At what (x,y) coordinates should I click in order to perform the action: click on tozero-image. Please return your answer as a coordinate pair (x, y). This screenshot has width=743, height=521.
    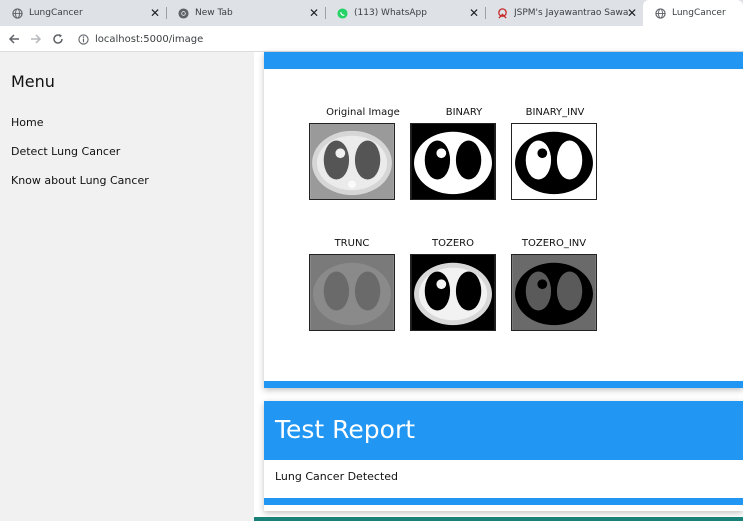
    Looking at the image, I should click on (453, 292).